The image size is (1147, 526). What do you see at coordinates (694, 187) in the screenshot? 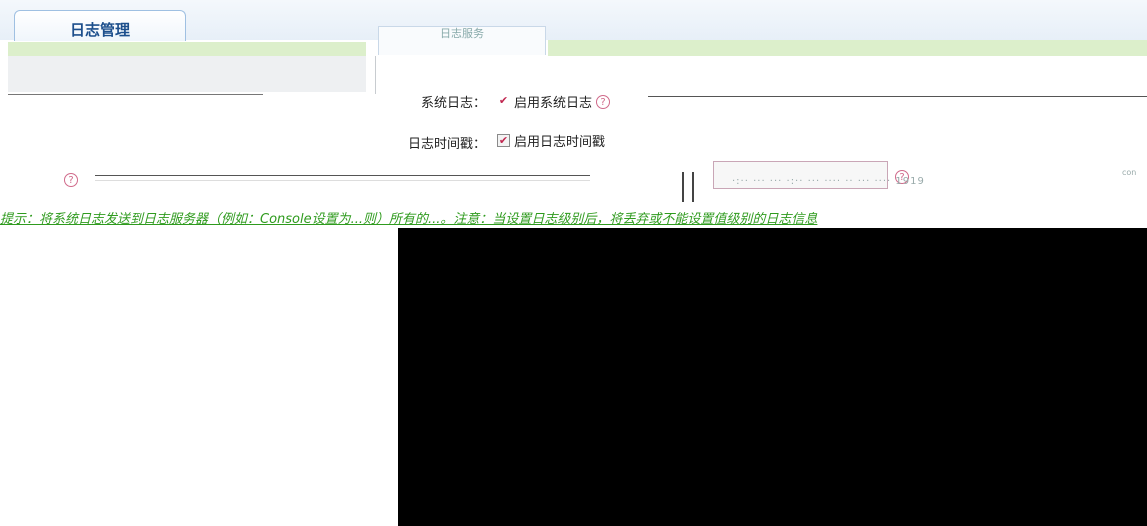
I see `scrollbar-handle` at bounding box center [694, 187].